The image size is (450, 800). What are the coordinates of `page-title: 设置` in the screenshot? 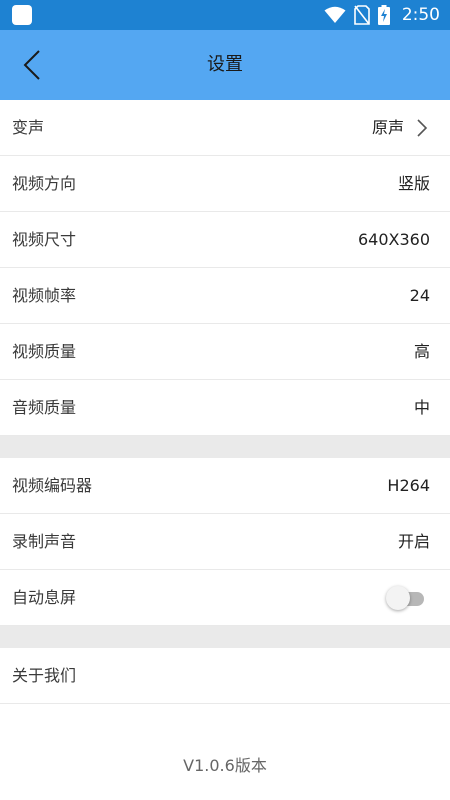 It's located at (225, 64).